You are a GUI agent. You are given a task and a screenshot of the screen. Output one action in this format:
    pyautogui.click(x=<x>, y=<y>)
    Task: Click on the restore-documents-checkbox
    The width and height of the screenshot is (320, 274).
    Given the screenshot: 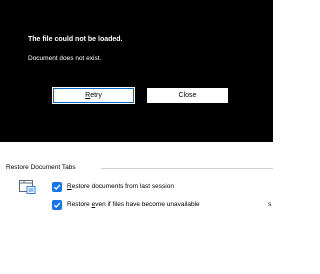 What is the action you would take?
    pyautogui.click(x=57, y=187)
    